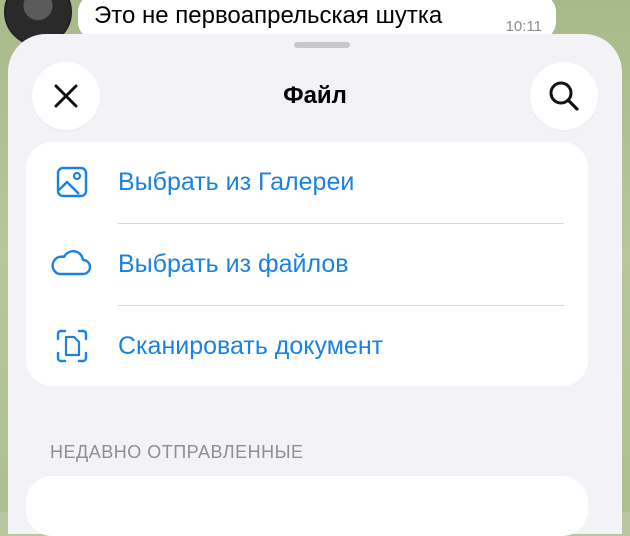 Image resolution: width=630 pixels, height=536 pixels. What do you see at coordinates (523, 26) in the screenshot?
I see `message-time: 10:11` at bounding box center [523, 26].